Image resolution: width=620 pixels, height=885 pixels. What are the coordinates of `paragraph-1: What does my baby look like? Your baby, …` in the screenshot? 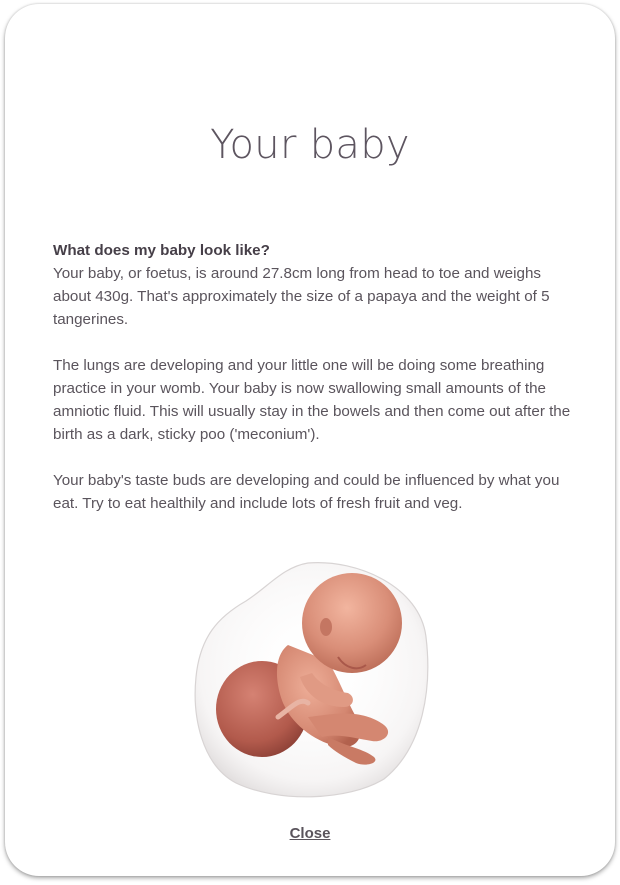 It's located at (314, 285).